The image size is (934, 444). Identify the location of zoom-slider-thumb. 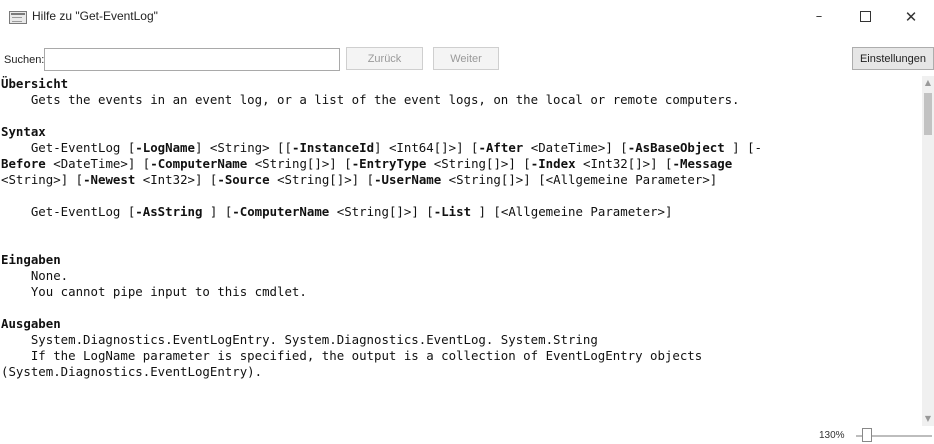
(867, 435).